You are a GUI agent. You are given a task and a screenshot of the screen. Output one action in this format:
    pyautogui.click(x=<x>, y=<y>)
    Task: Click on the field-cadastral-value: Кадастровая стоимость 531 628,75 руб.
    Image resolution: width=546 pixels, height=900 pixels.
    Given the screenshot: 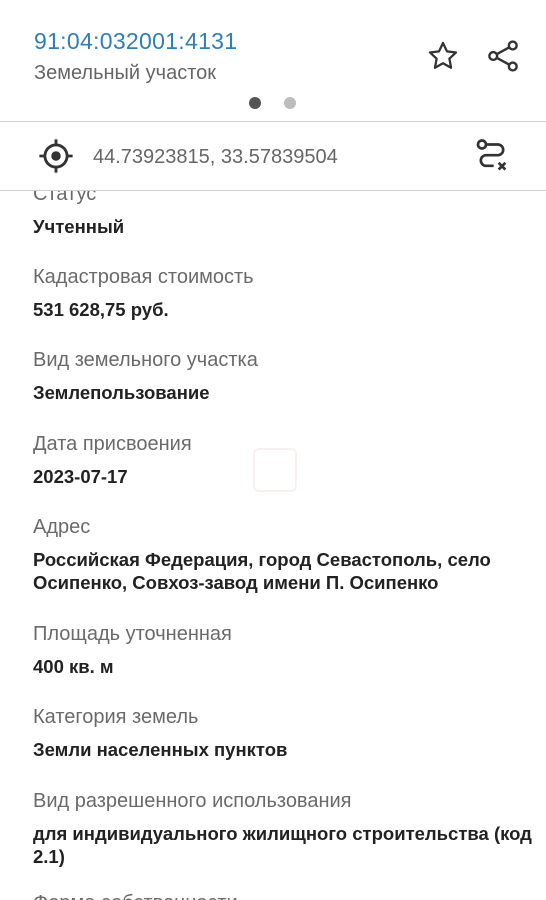 What is the action you would take?
    pyautogui.click(x=289, y=293)
    